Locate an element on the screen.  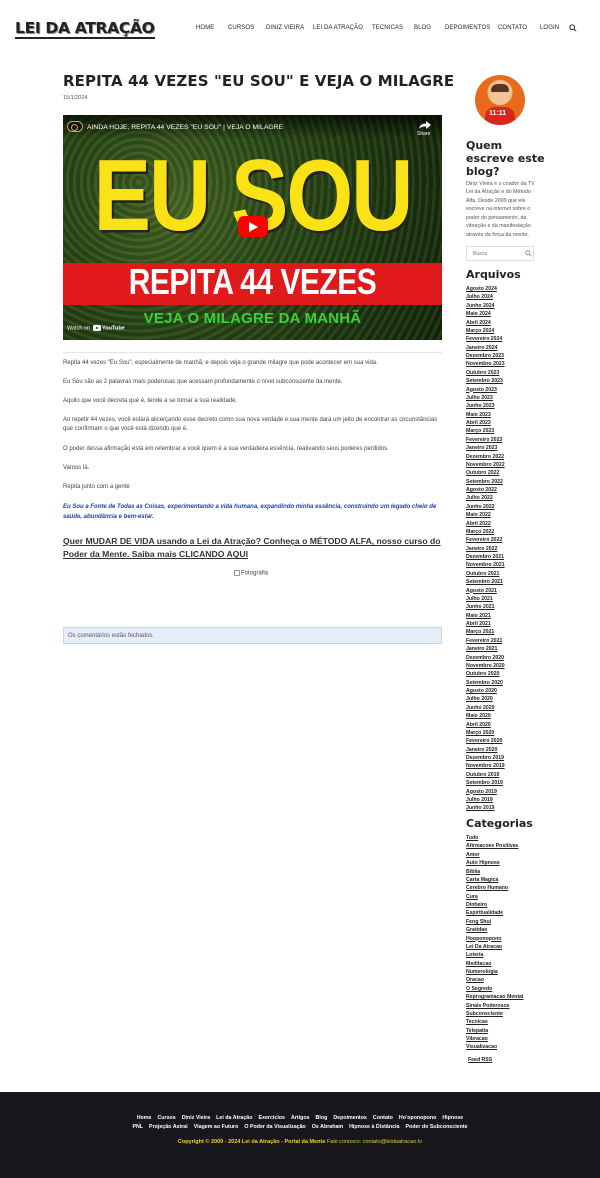
archive-link: Fevereiro 2024 is located at coordinates (485, 339).